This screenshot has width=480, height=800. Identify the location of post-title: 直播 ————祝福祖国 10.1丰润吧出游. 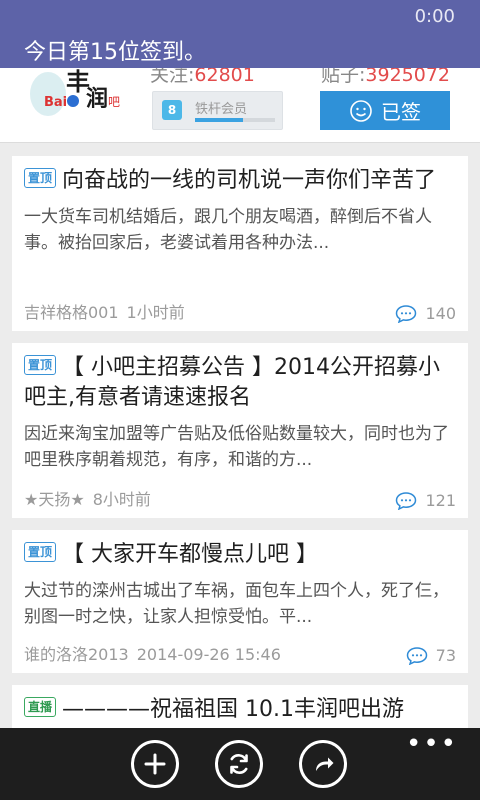
(240, 710).